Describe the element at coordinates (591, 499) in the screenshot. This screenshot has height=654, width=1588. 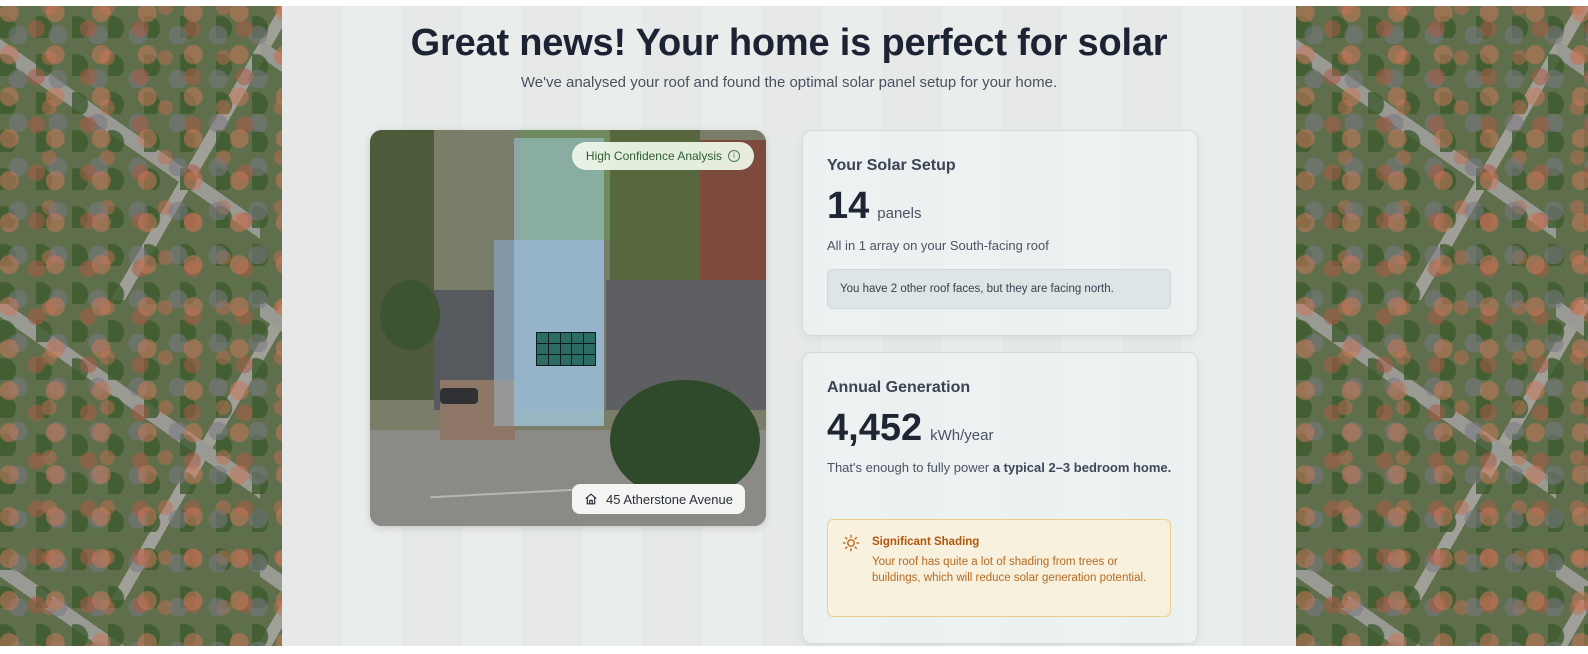
I see `home-icon` at that location.